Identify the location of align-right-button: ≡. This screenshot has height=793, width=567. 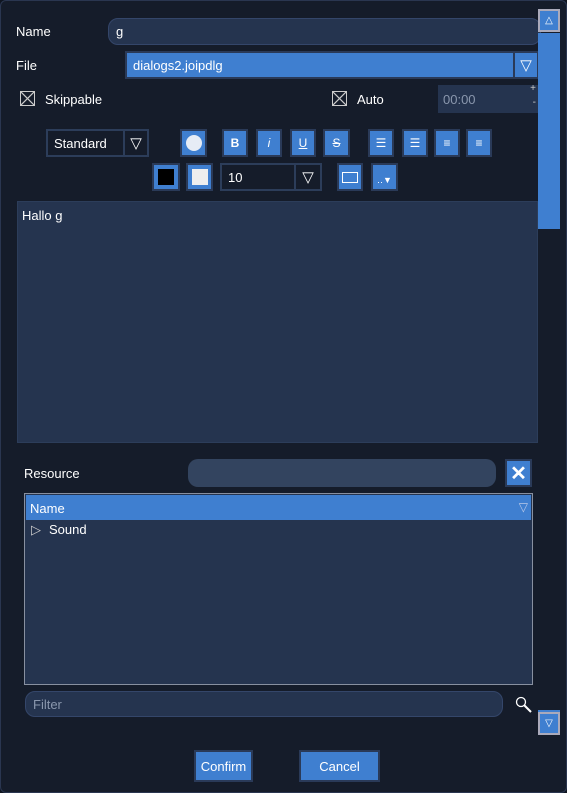
(447, 143).